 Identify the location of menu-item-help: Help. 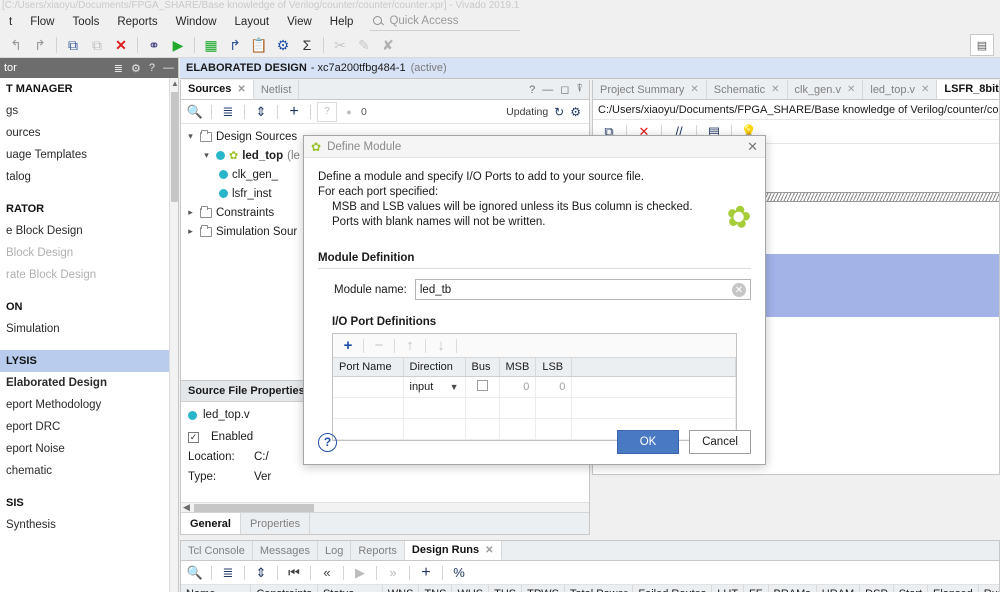
(342, 22).